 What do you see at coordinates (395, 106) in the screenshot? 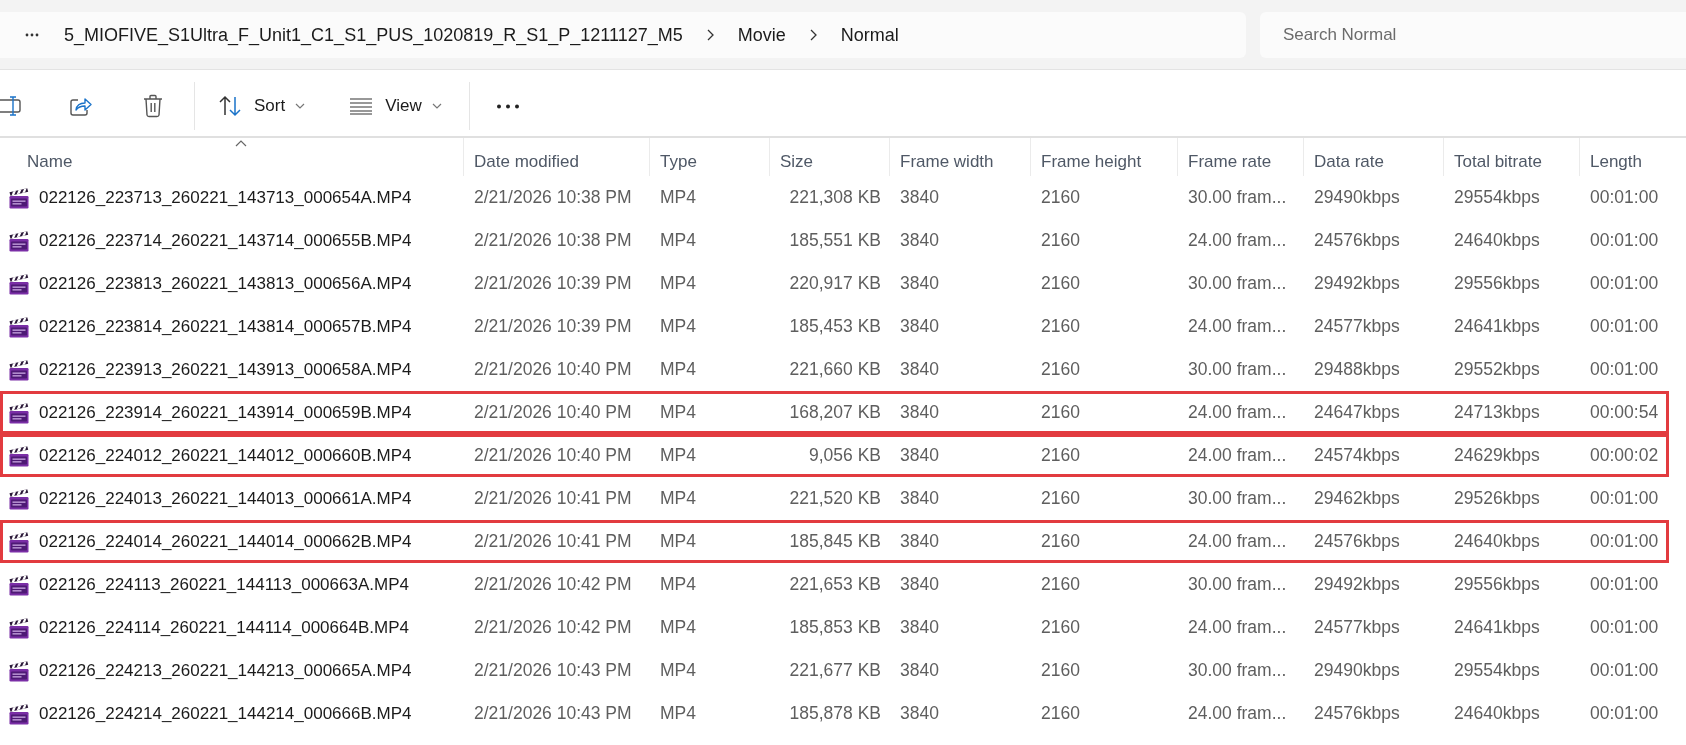
I see `view-button: View` at bounding box center [395, 106].